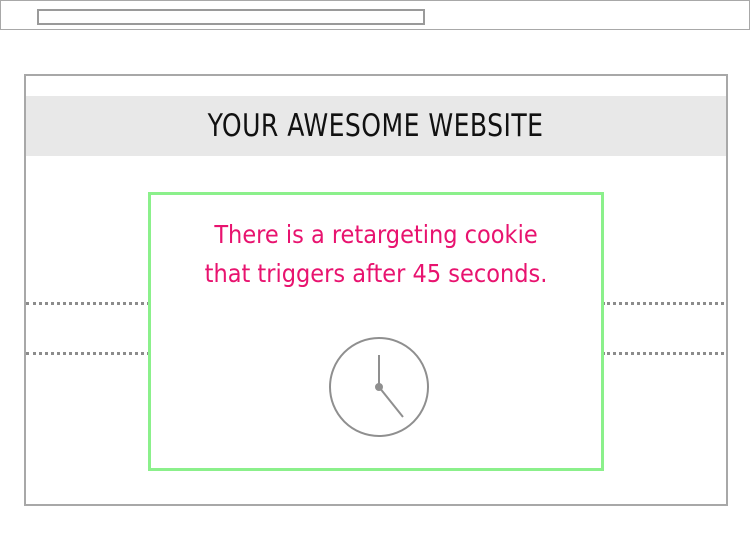 The height and width of the screenshot is (550, 750). Describe the element at coordinates (231, 17) in the screenshot. I see `address-bar` at that location.